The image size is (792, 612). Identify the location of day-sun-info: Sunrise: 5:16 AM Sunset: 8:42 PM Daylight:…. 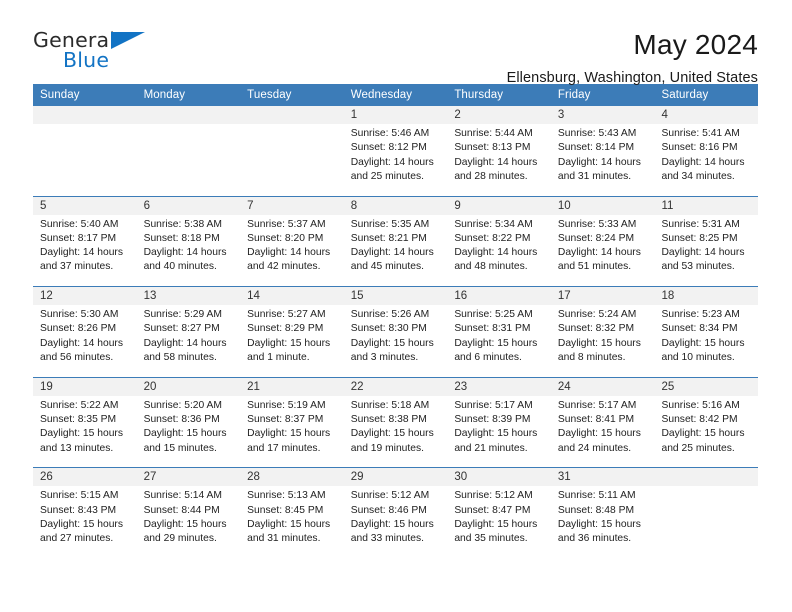
(706, 426).